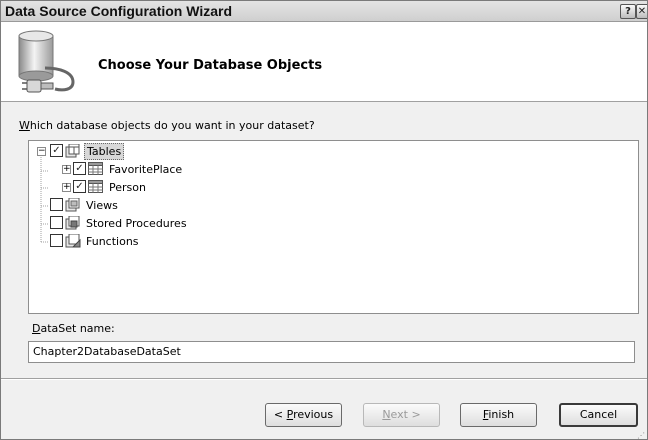  What do you see at coordinates (136, 223) in the screenshot?
I see `tree-node-label: Stored Procedures` at bounding box center [136, 223].